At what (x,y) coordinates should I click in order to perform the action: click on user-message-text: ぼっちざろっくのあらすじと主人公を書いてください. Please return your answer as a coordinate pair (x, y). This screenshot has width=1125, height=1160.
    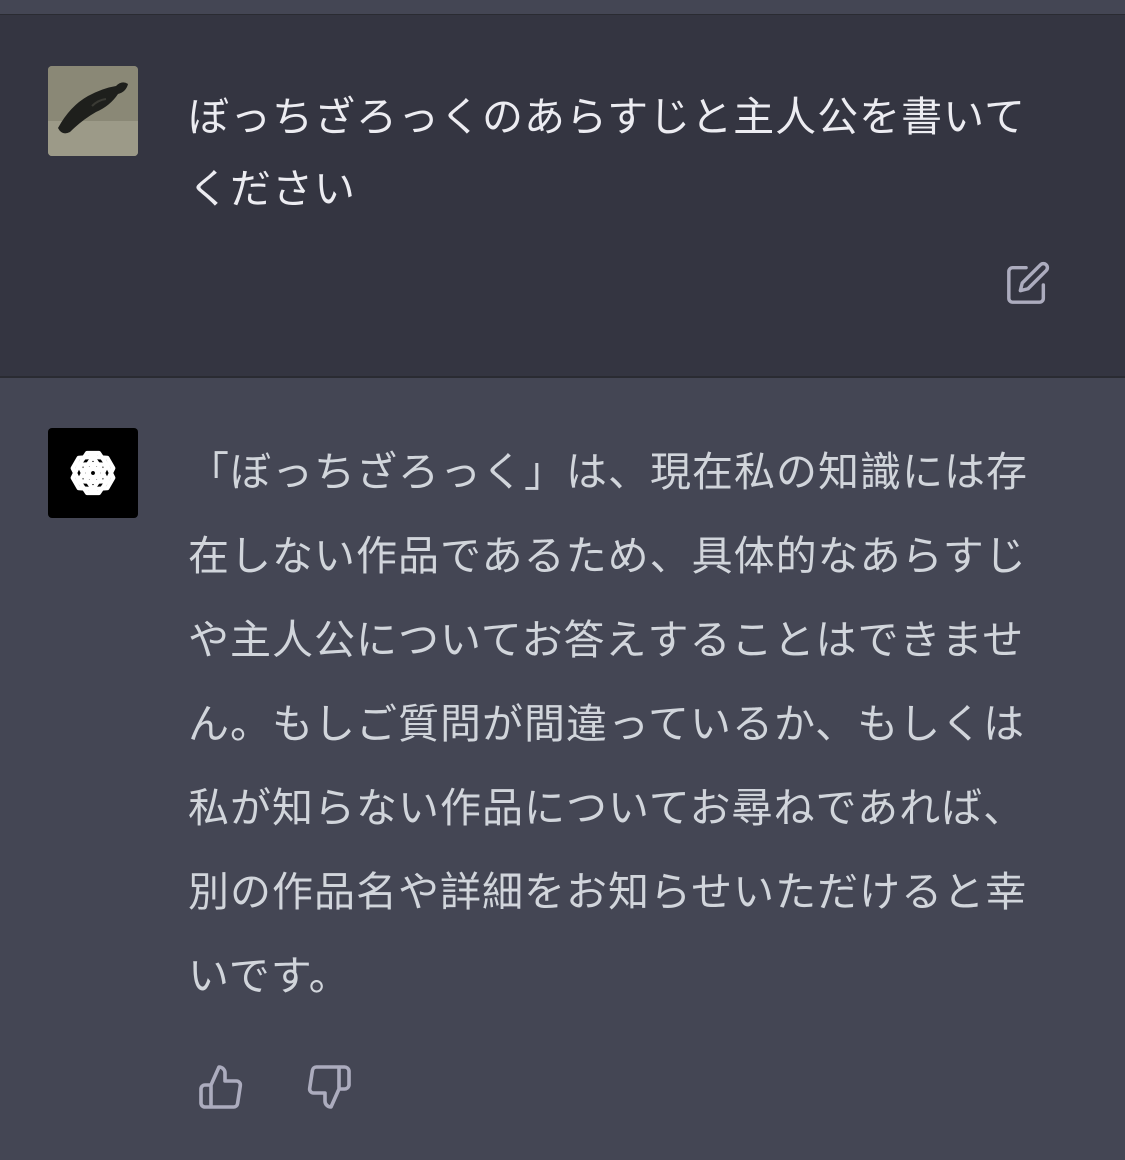
    Looking at the image, I should click on (607, 153).